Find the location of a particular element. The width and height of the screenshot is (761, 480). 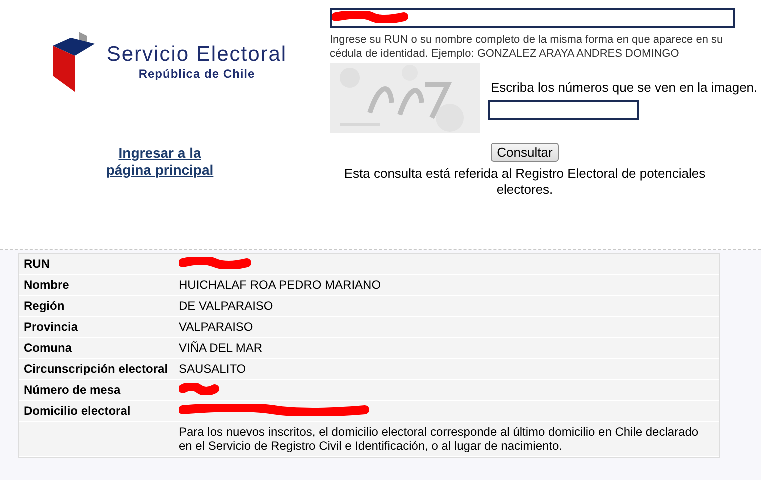

search-hint: Ingrese su RUN o su nombre completo de la misma forma en que aparece en su cédula de identidad. Ejemplo: GONZALEZ ARAYA ANDRES DOMINGO is located at coordinates (527, 47).